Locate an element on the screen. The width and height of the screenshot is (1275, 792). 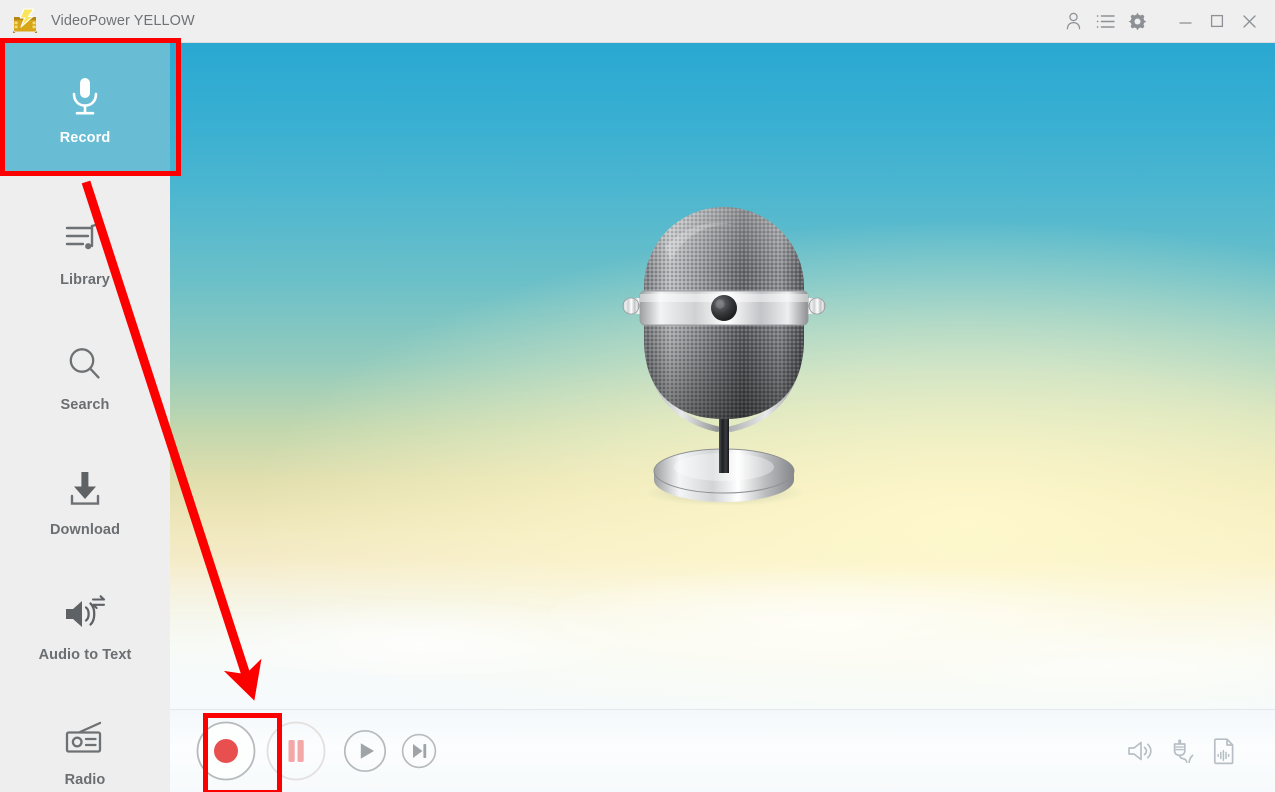
sidebar-item-label: Radio is located at coordinates (85, 779).